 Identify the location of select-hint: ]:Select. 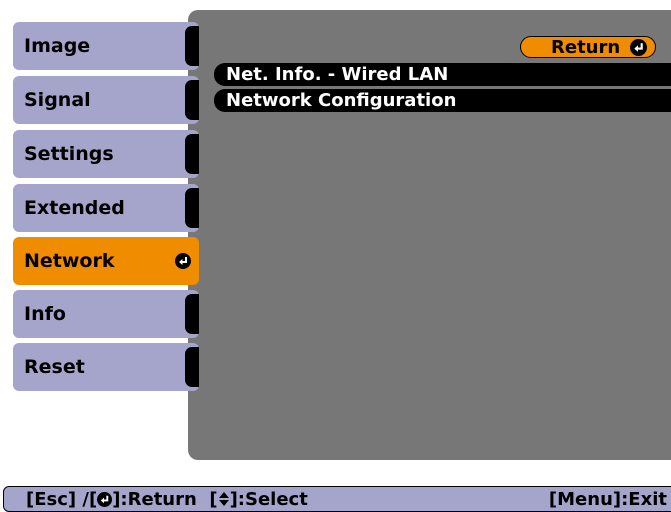
(268, 499).